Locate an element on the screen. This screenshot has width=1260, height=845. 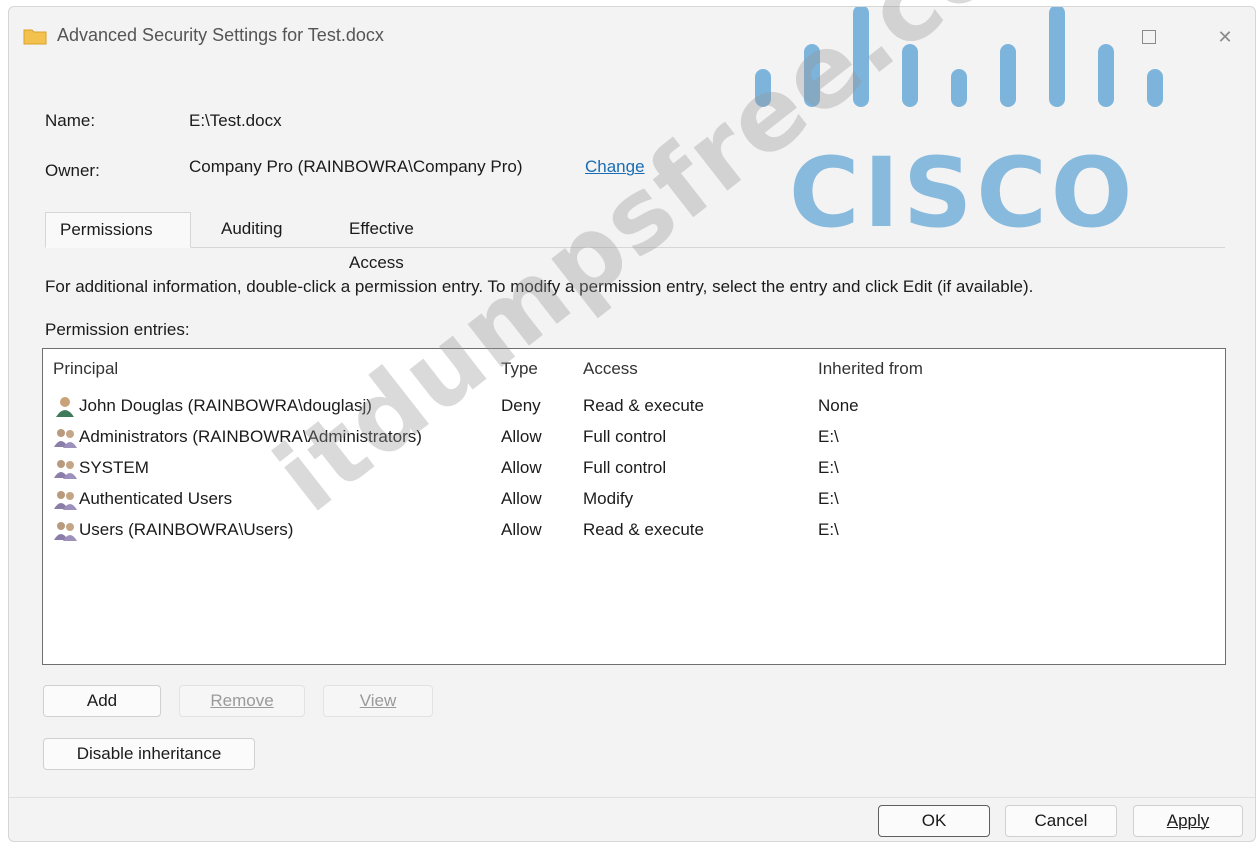
user-icon is located at coordinates (65, 407).